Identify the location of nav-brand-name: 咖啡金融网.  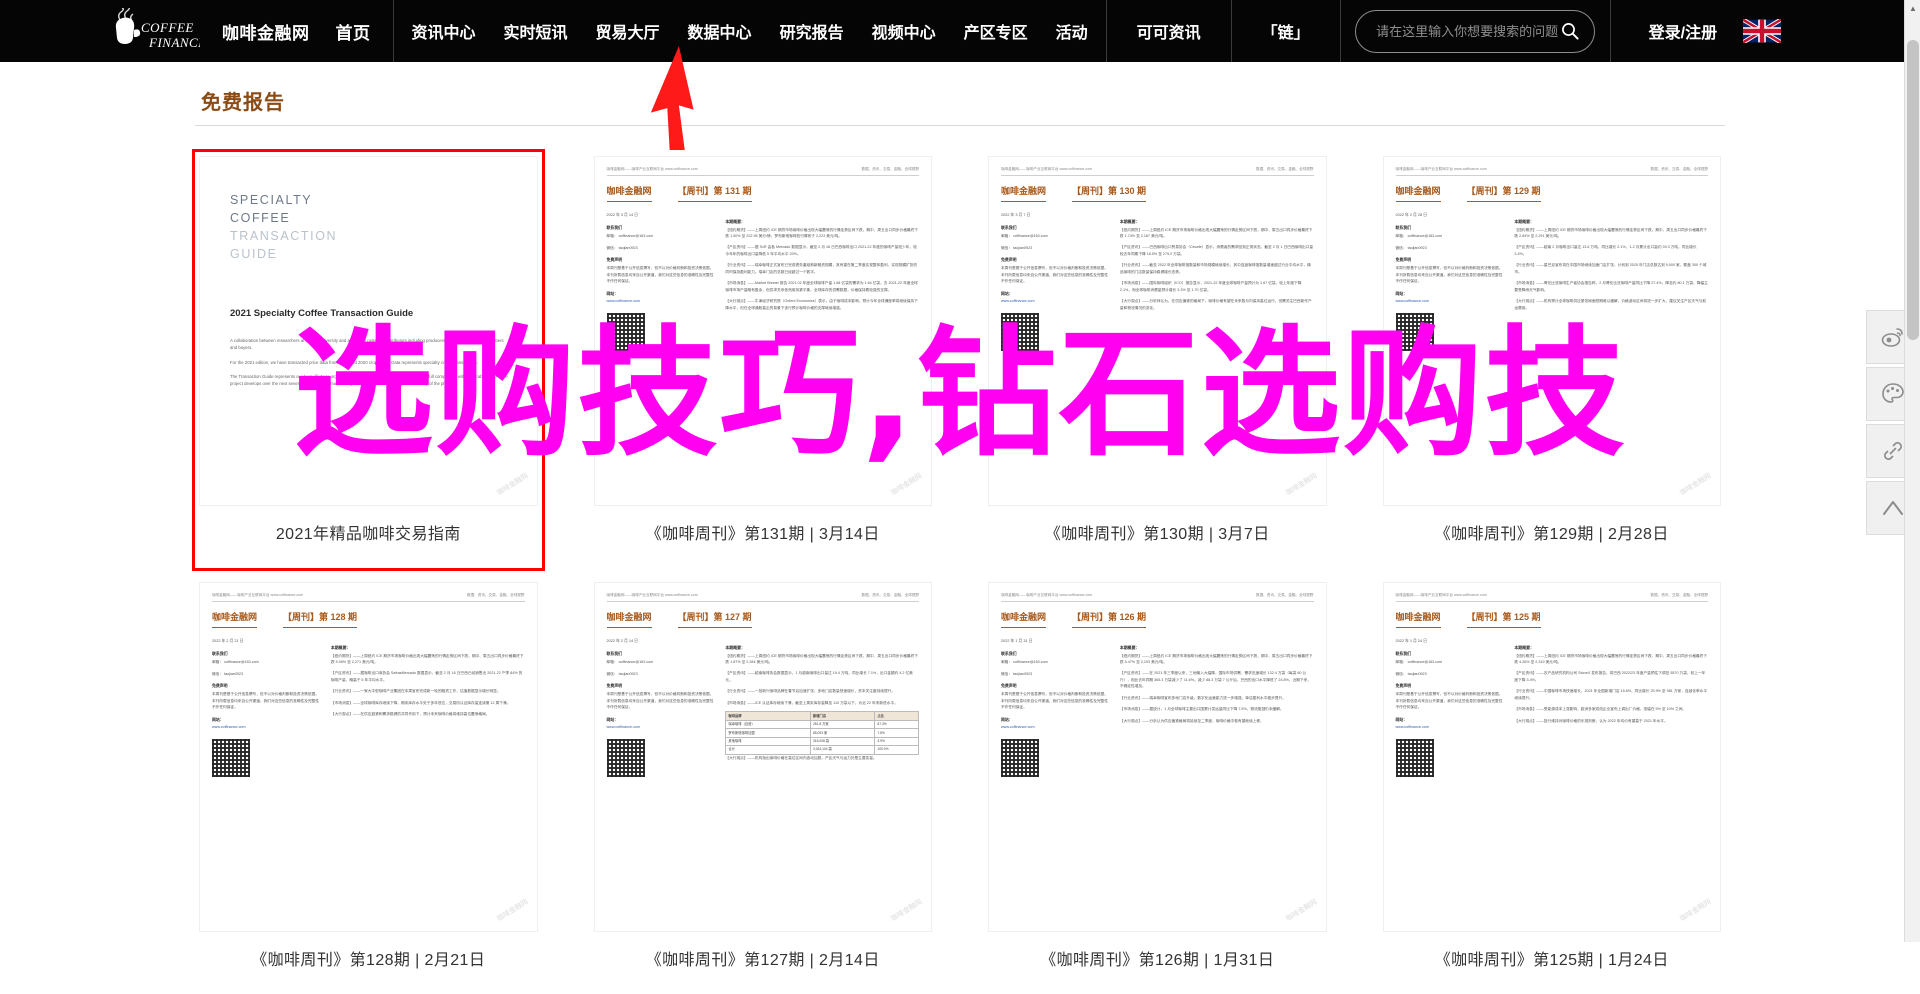
(266, 31).